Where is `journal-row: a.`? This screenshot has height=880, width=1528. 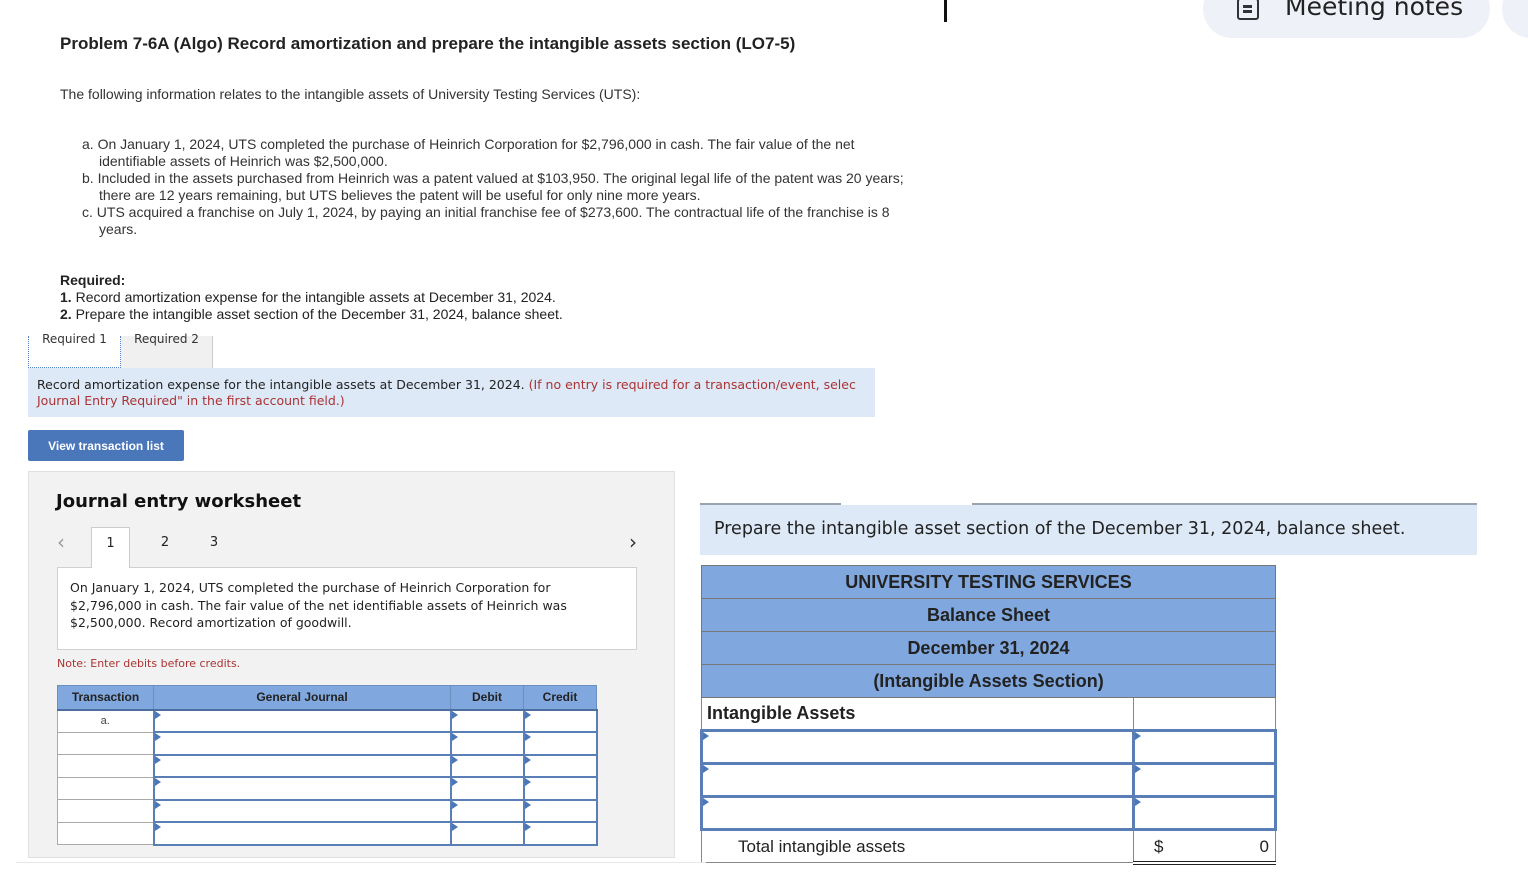
journal-row: a. is located at coordinates (327, 720).